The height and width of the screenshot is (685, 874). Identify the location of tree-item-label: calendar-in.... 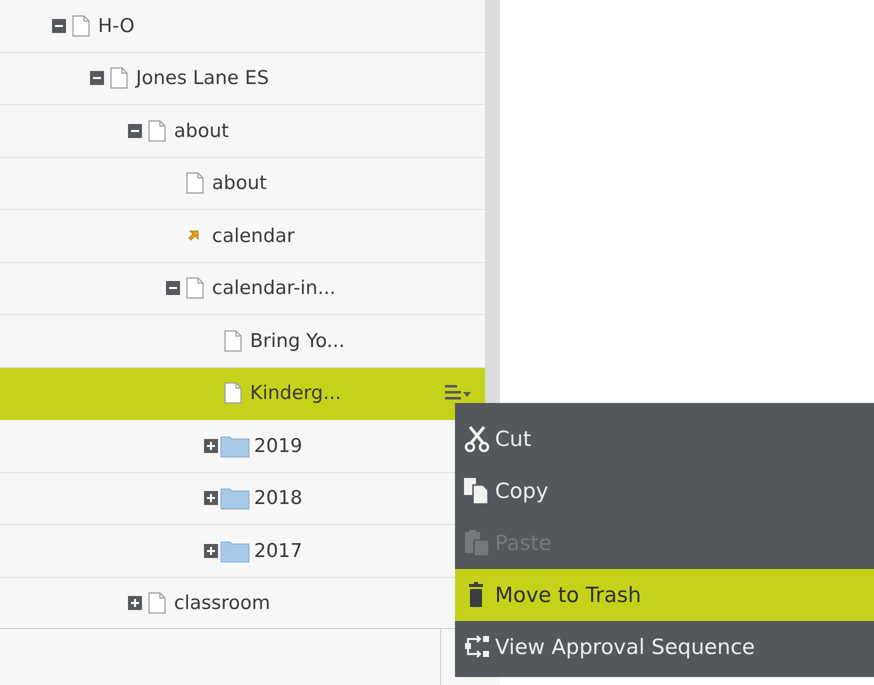
(274, 288).